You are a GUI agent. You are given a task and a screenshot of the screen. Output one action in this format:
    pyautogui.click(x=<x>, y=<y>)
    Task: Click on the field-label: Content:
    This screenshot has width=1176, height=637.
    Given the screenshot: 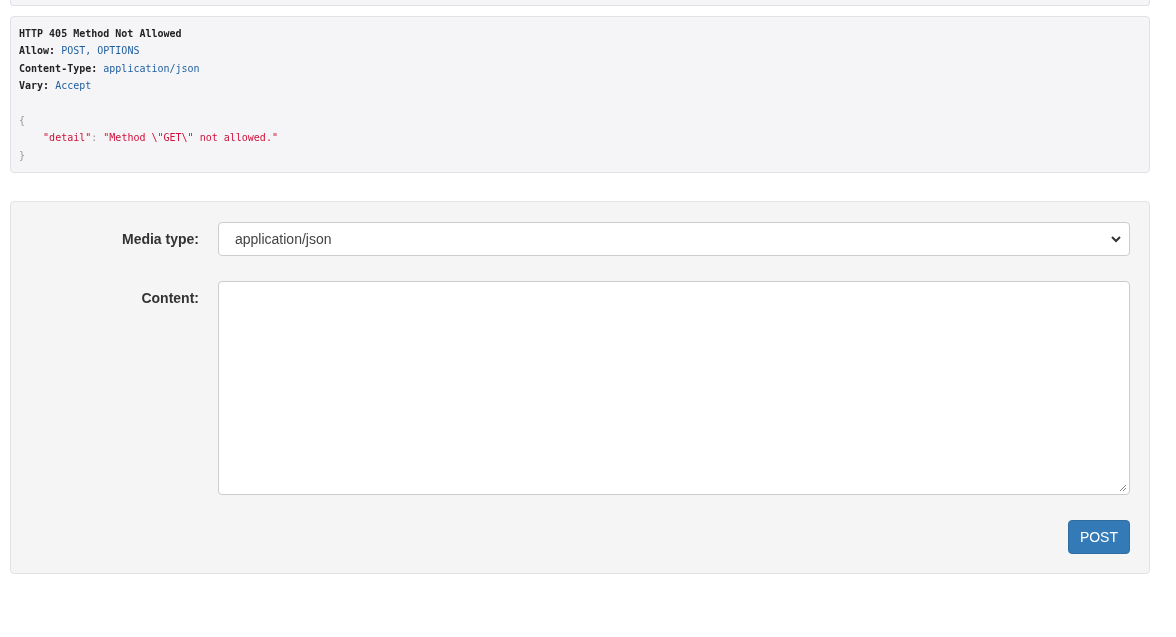 What is the action you would take?
    pyautogui.click(x=169, y=298)
    